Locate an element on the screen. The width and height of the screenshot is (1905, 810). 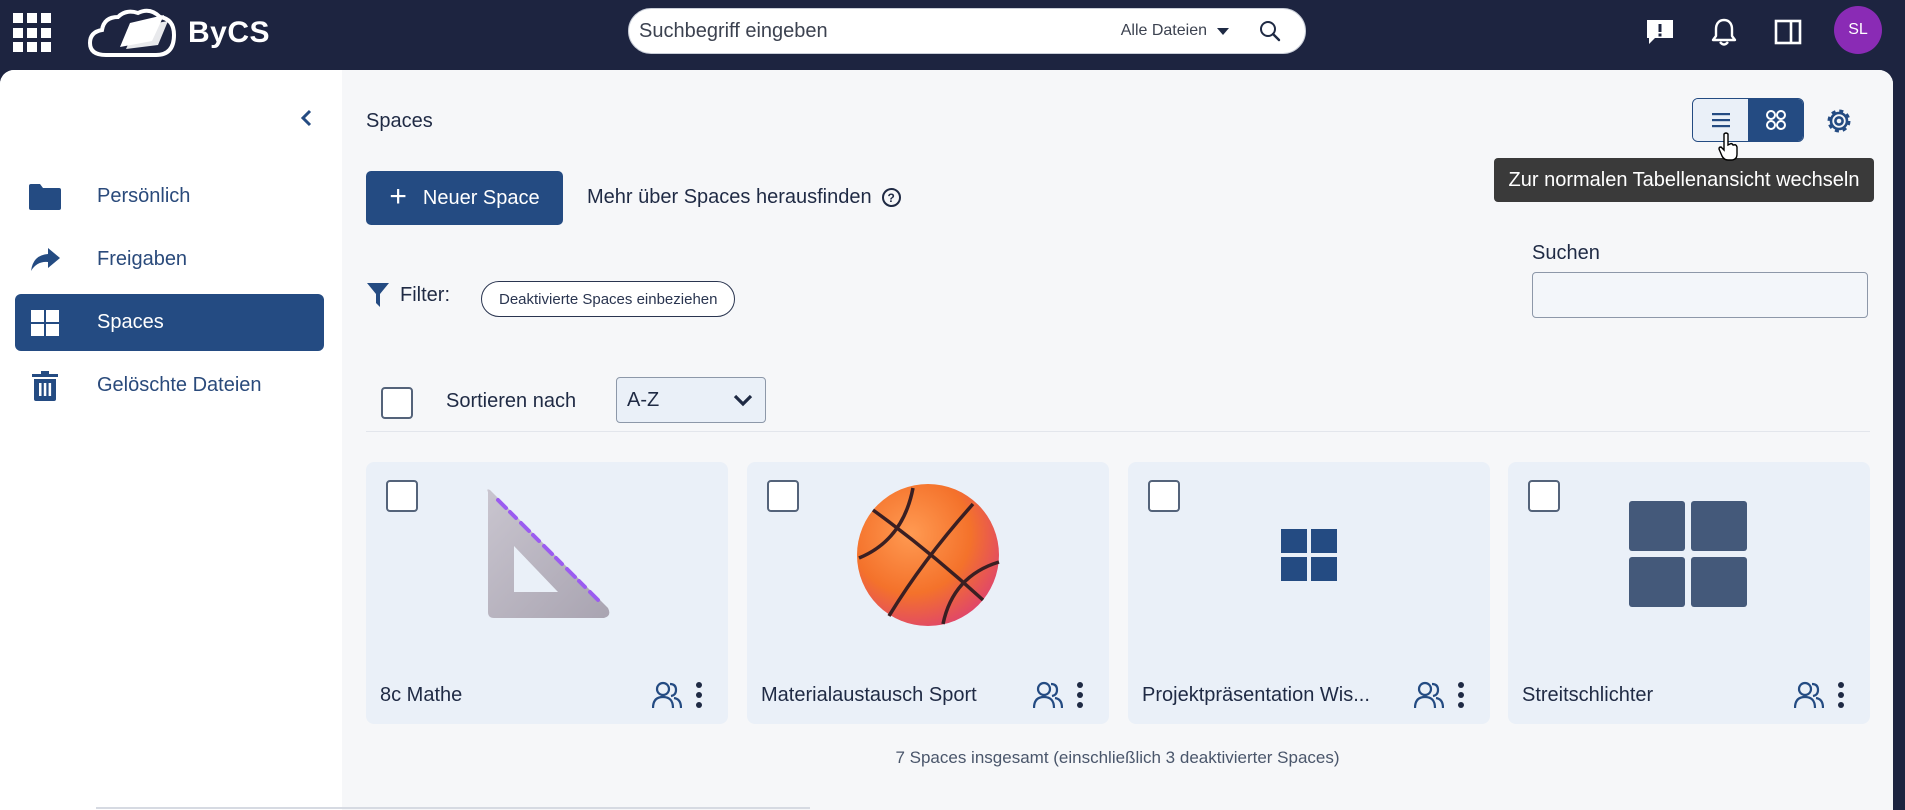
view-mode-toggle is located at coordinates (1748, 120).